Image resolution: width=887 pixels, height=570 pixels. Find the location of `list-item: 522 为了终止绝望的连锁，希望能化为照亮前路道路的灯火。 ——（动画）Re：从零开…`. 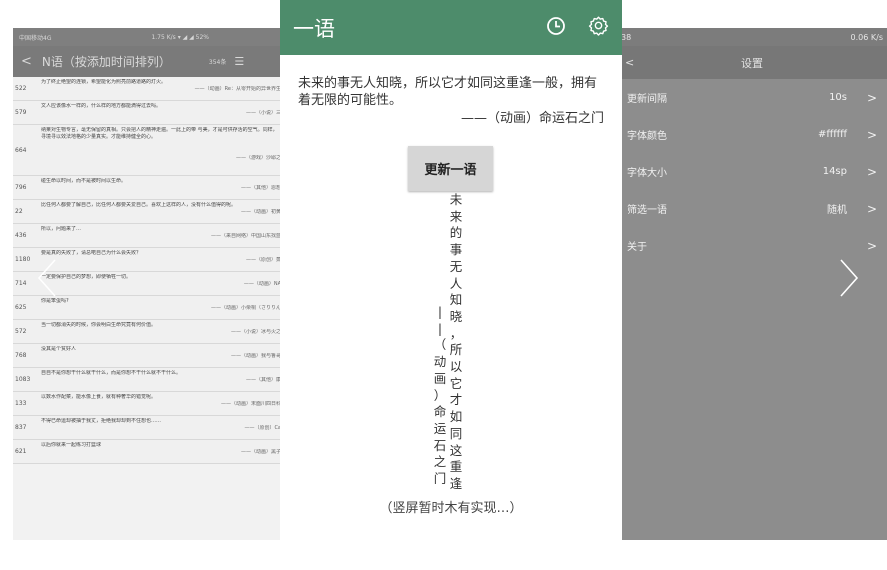

list-item: 522 为了终止绝望的连锁，希望能化为照亮前路道路的灯火。 ——（动画）Re：从零开… is located at coordinates (149, 89).